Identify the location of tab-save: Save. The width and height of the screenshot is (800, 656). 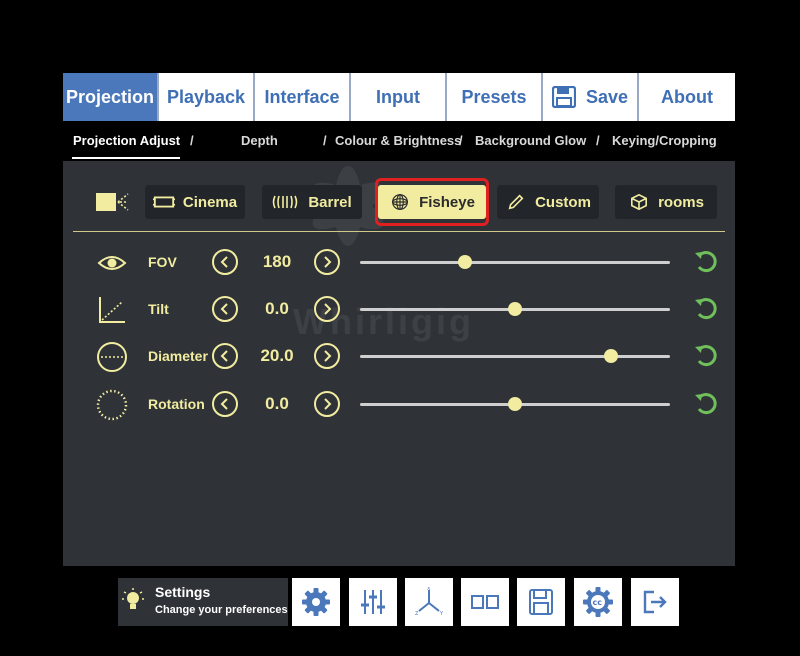
(591, 97).